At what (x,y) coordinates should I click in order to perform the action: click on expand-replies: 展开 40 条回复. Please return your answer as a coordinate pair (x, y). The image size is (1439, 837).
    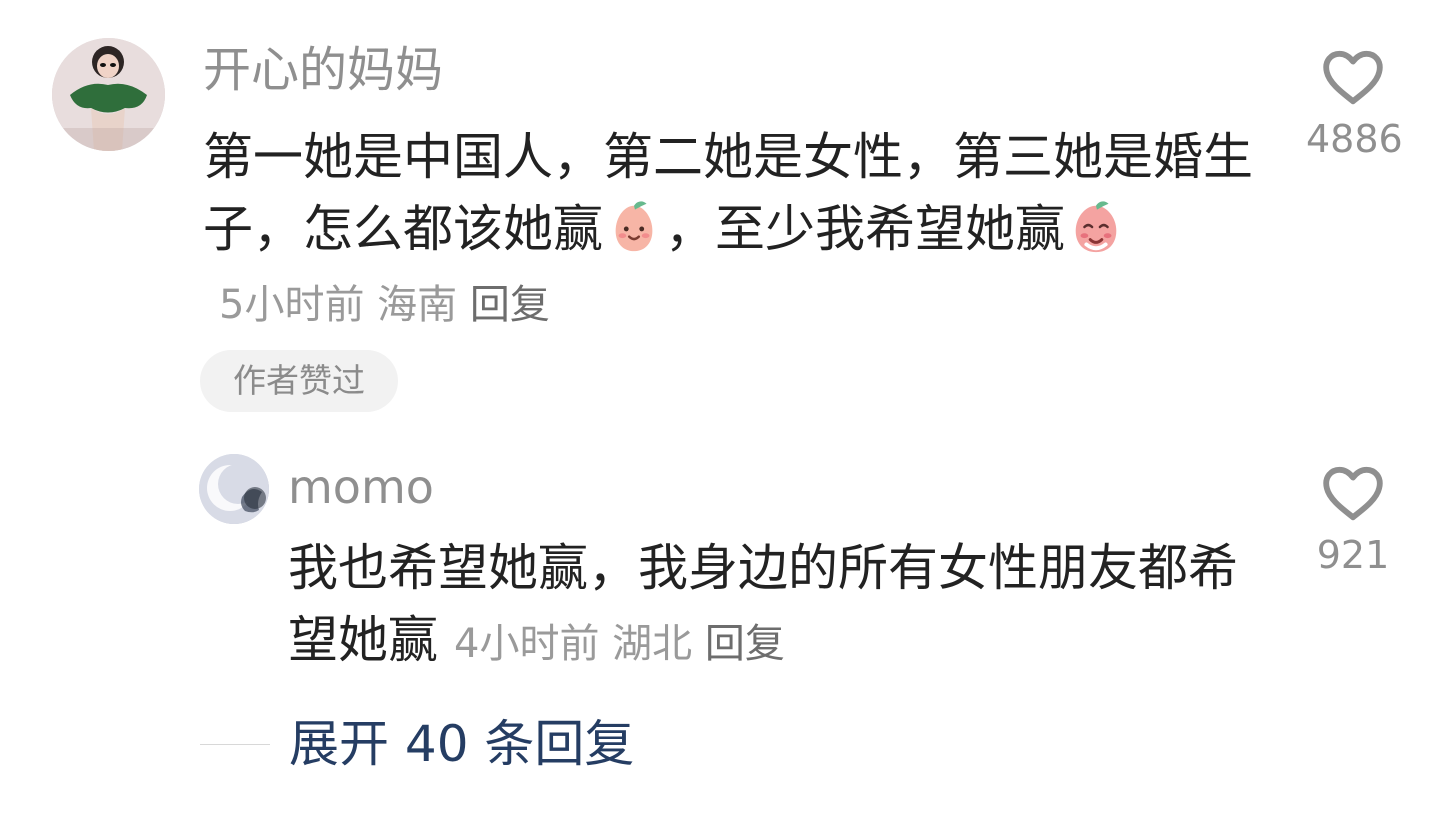
    Looking at the image, I should click on (480, 744).